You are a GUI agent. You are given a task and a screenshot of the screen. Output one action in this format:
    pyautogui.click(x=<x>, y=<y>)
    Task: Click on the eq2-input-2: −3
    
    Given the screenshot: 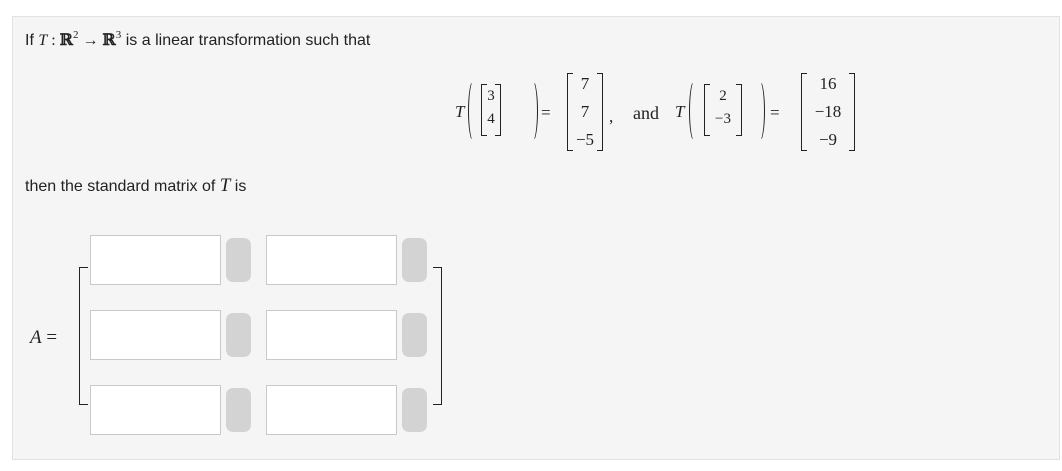 What is the action you would take?
    pyautogui.click(x=723, y=119)
    